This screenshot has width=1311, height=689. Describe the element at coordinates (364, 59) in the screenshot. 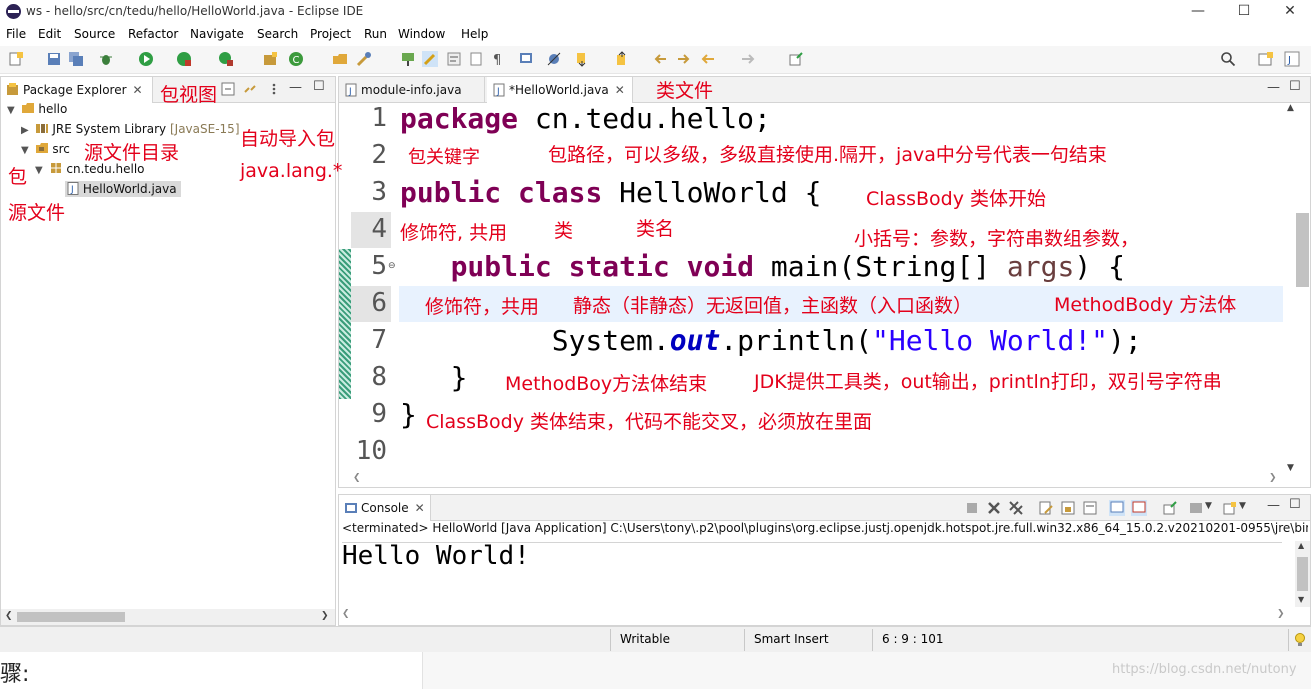

I see `search-tool-icon` at that location.